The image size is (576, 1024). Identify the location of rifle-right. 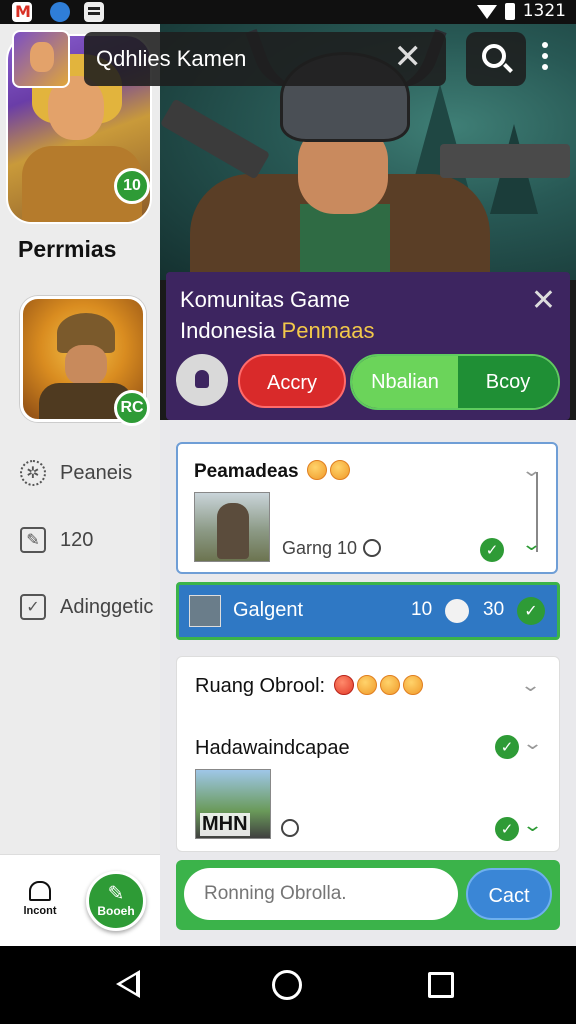
(505, 161).